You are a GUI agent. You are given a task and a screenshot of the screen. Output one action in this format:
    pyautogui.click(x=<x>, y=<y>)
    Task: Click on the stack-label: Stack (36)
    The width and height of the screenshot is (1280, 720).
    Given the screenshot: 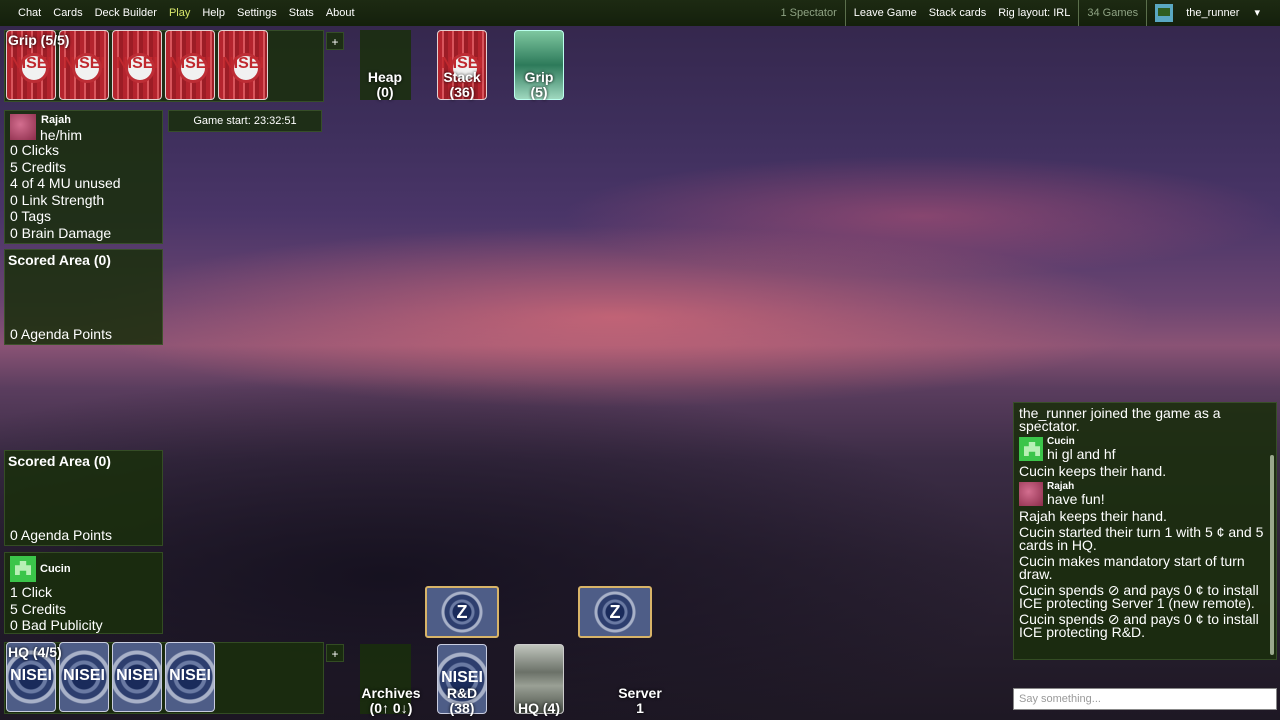 What is the action you would take?
    pyautogui.click(x=462, y=84)
    